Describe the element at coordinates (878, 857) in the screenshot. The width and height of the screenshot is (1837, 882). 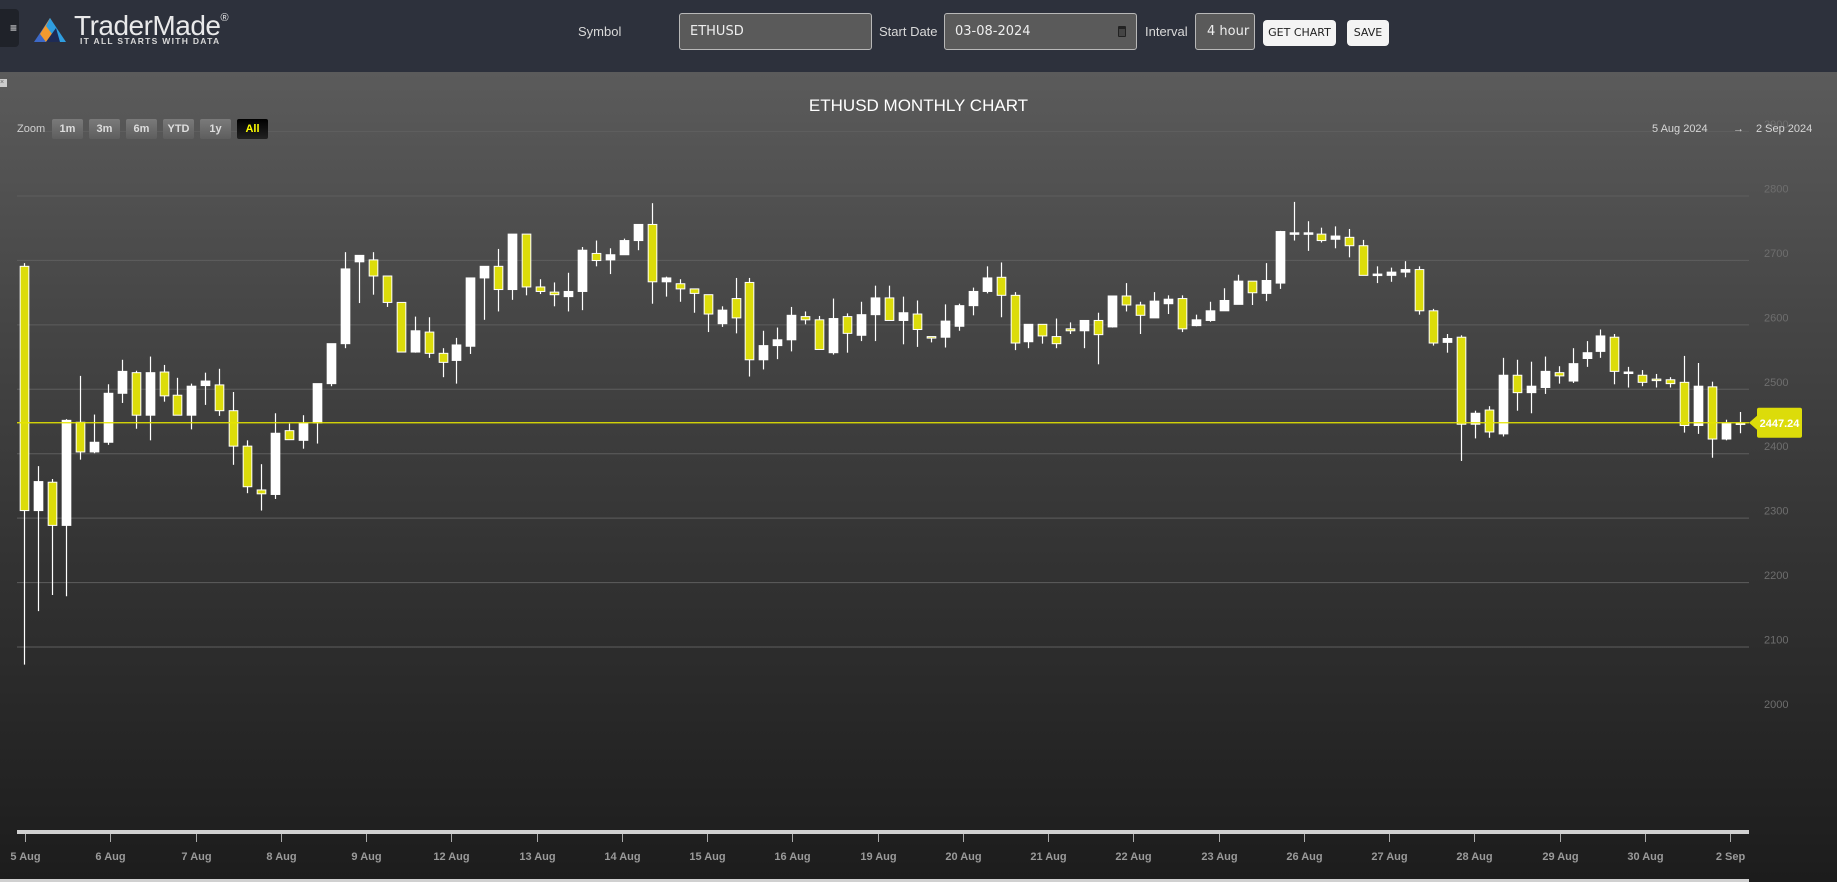
I see `x-tick-label: 19 Aug` at that location.